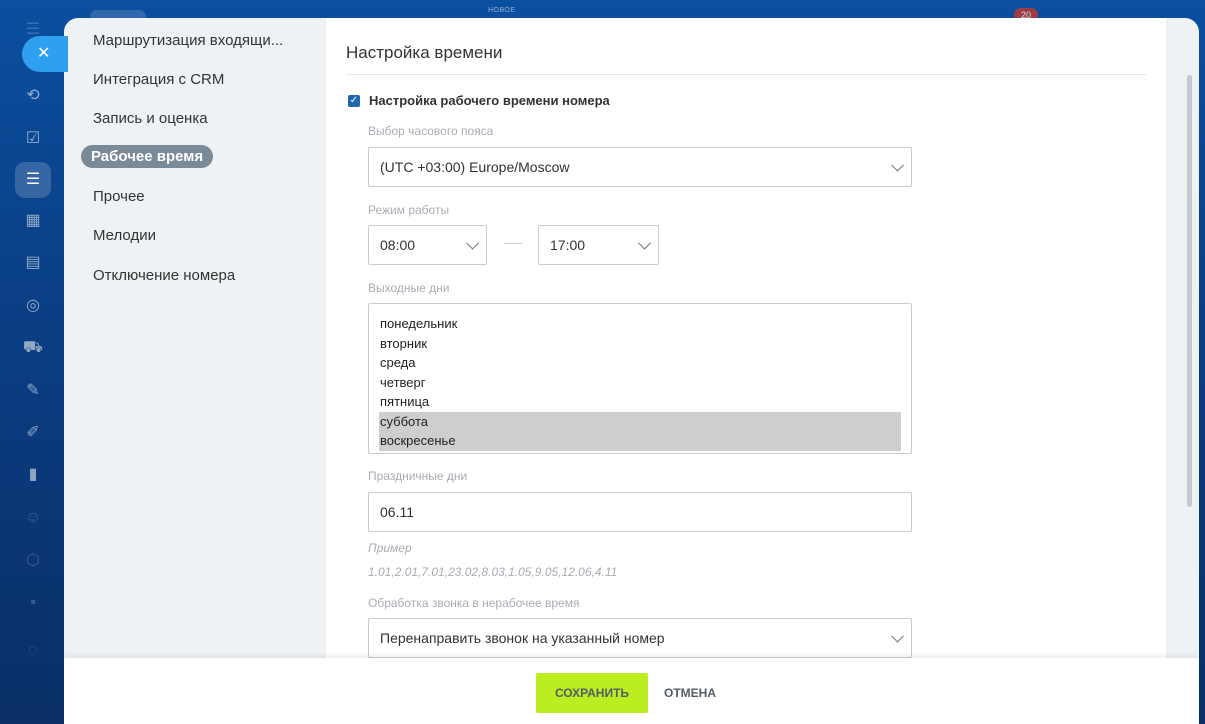 The width and height of the screenshot is (1205, 724). Describe the element at coordinates (124, 235) in the screenshot. I see `sidenav-item-melodies: Мелодии` at that location.